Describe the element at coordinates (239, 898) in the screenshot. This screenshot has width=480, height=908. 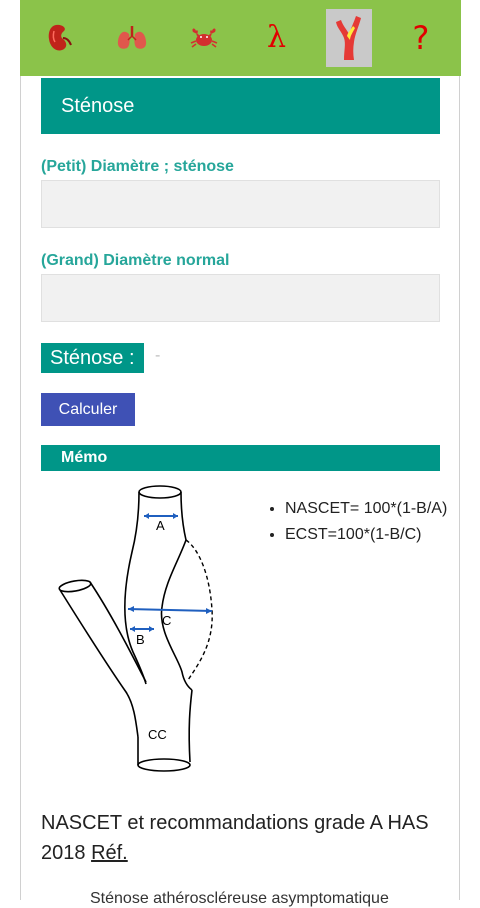
I see `next-section-text: Sténose athéroscléreuse asymptomatique` at that location.